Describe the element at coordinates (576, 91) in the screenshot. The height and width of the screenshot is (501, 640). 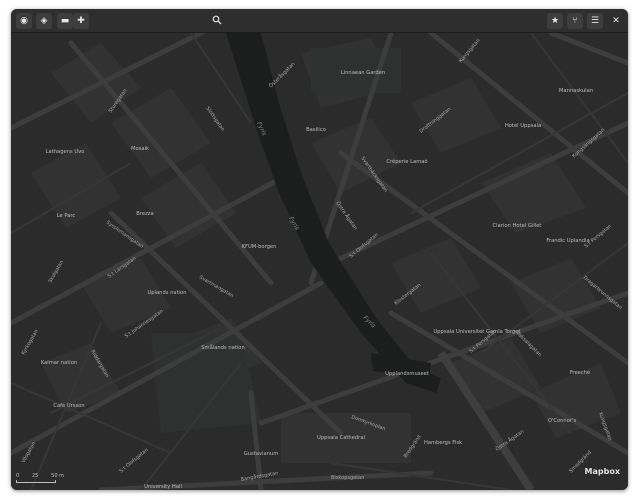
I see `poi-label: Mannaskulan` at that location.